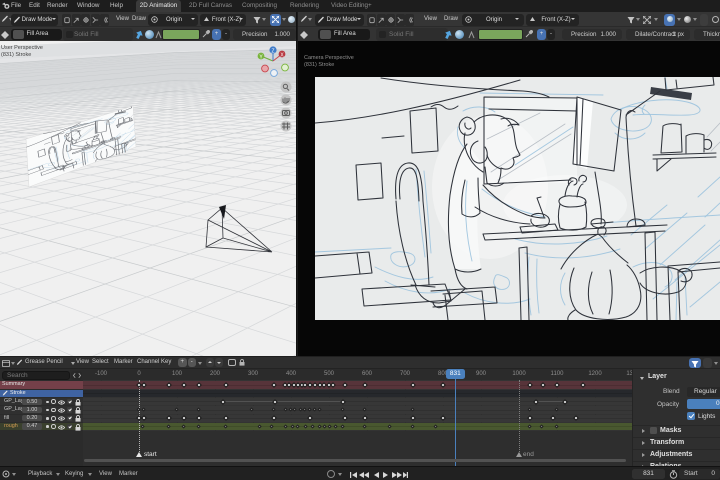  Describe the element at coordinates (272, 51) in the screenshot. I see `svg-text: Z` at that location.